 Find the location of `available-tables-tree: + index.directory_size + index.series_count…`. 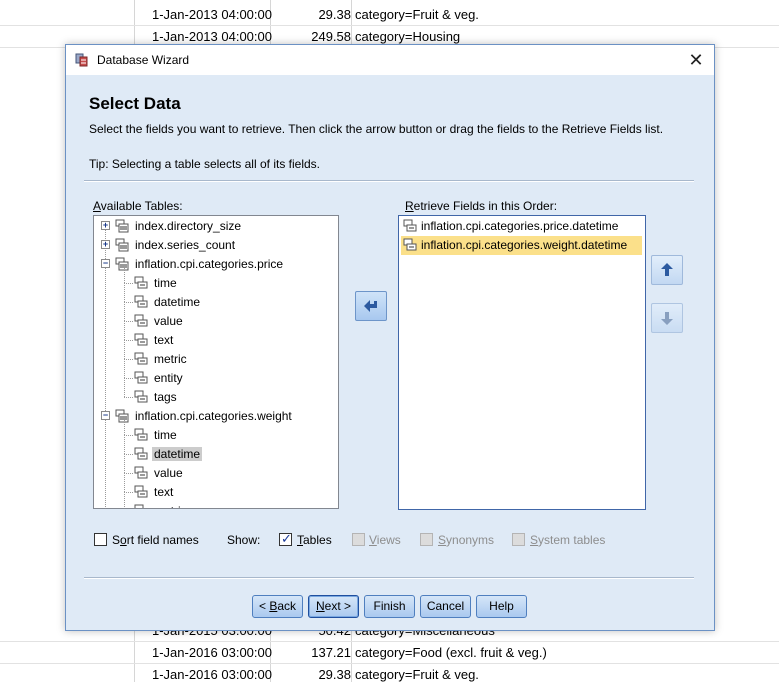

available-tables-tree: + index.directory_size + index.series_count… is located at coordinates (216, 362).